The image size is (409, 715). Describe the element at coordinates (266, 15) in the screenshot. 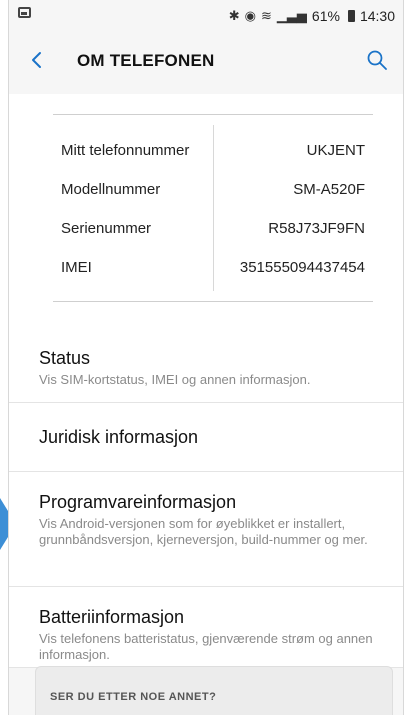

I see `wifi-icon: ≋` at that location.